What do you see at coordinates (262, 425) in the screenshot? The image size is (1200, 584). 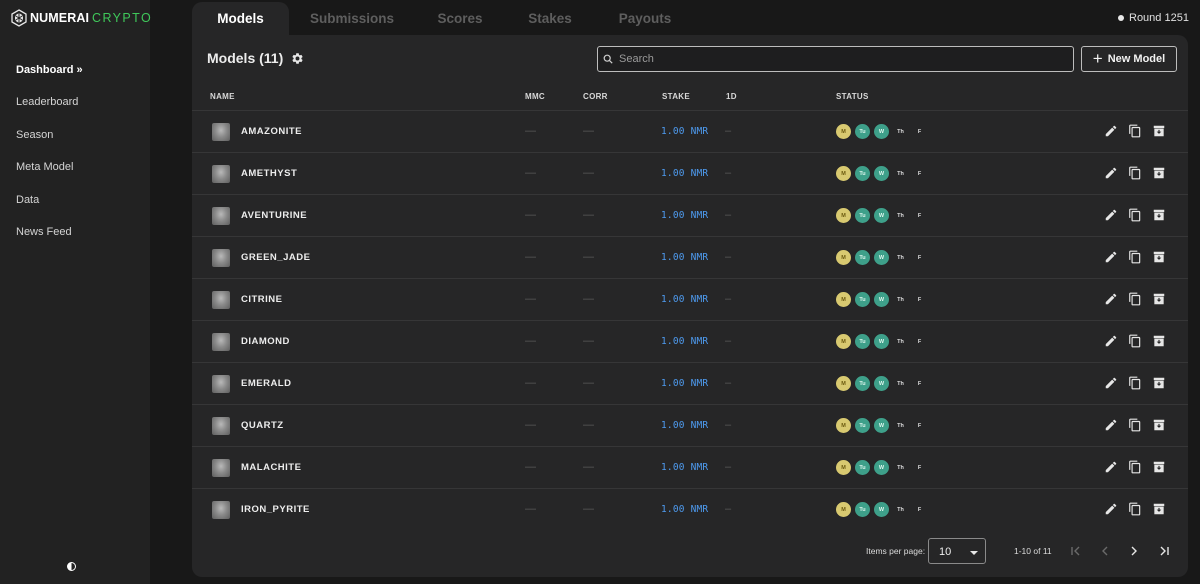 I see `model-name: QUARTZ` at bounding box center [262, 425].